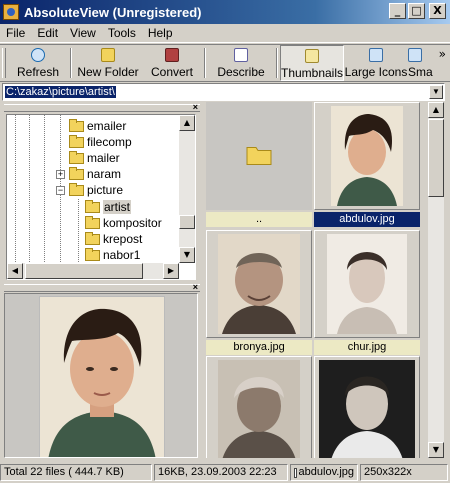 This screenshot has width=450, height=483. What do you see at coordinates (172, 63) in the screenshot?
I see `convert-button: Convert` at bounding box center [172, 63].